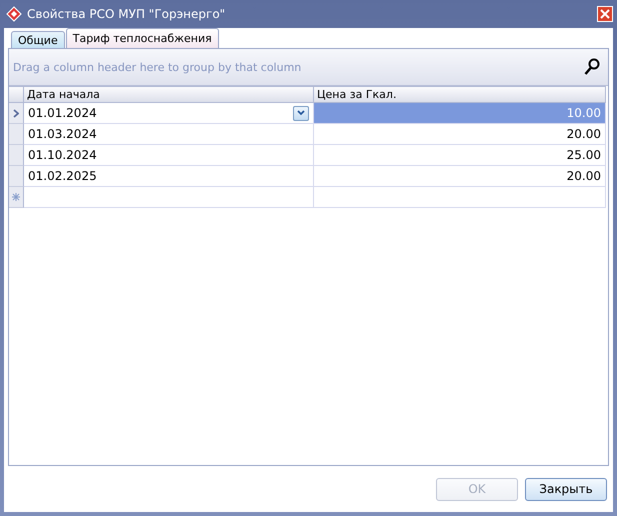 This screenshot has width=617, height=516. Describe the element at coordinates (62, 176) in the screenshot. I see `table-cell: 01.02.2025` at that location.